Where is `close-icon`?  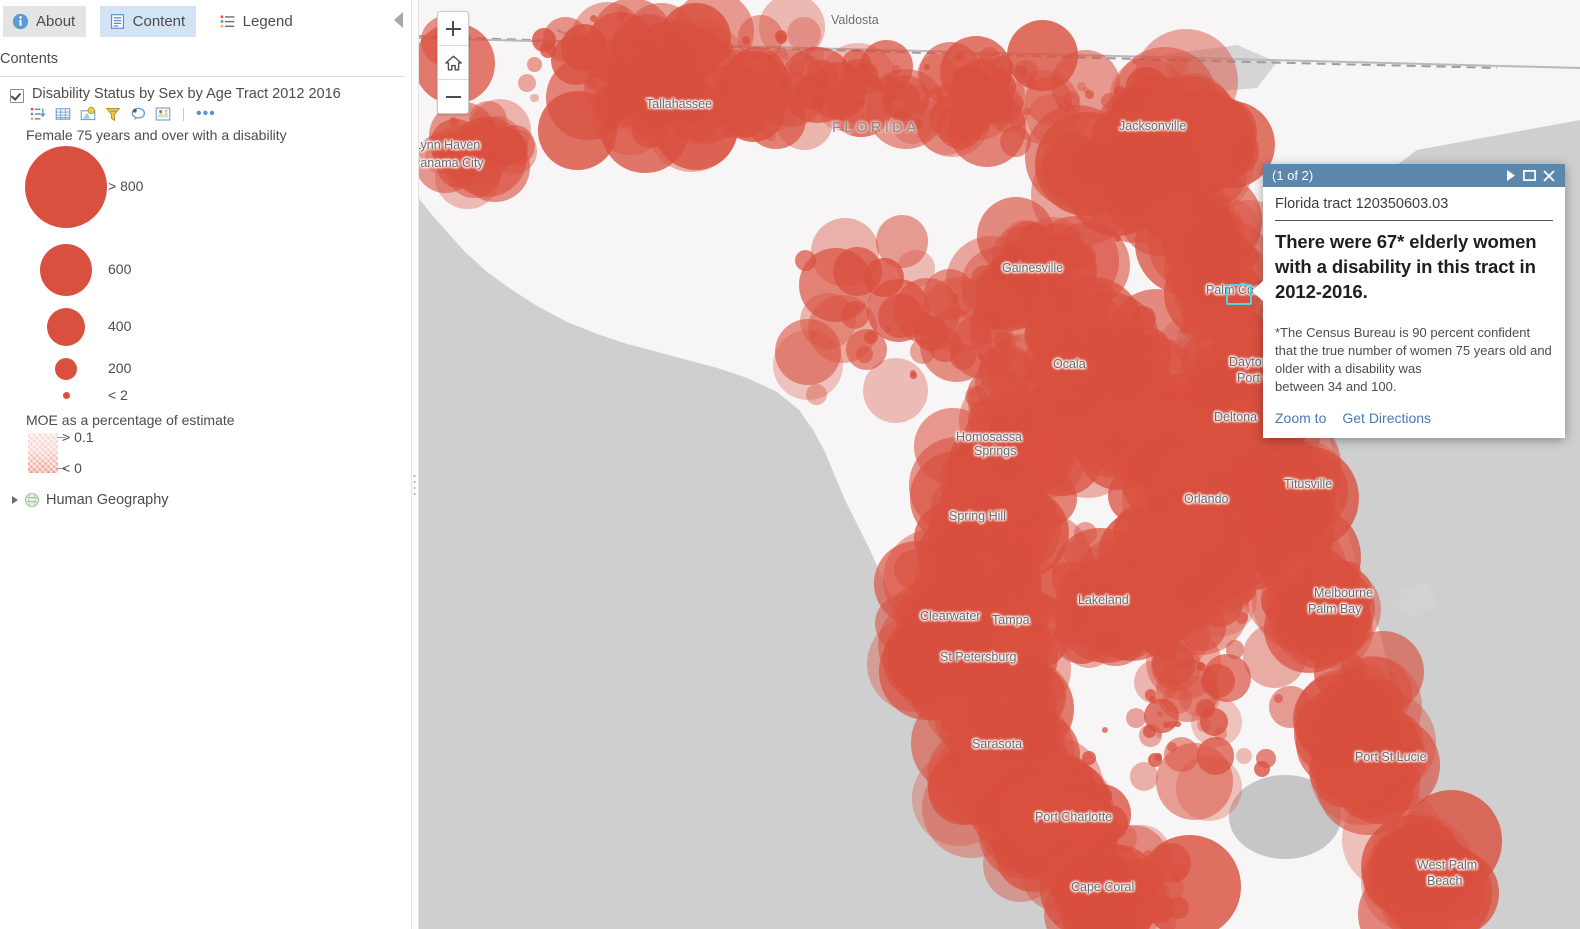
close-icon is located at coordinates (1548, 175).